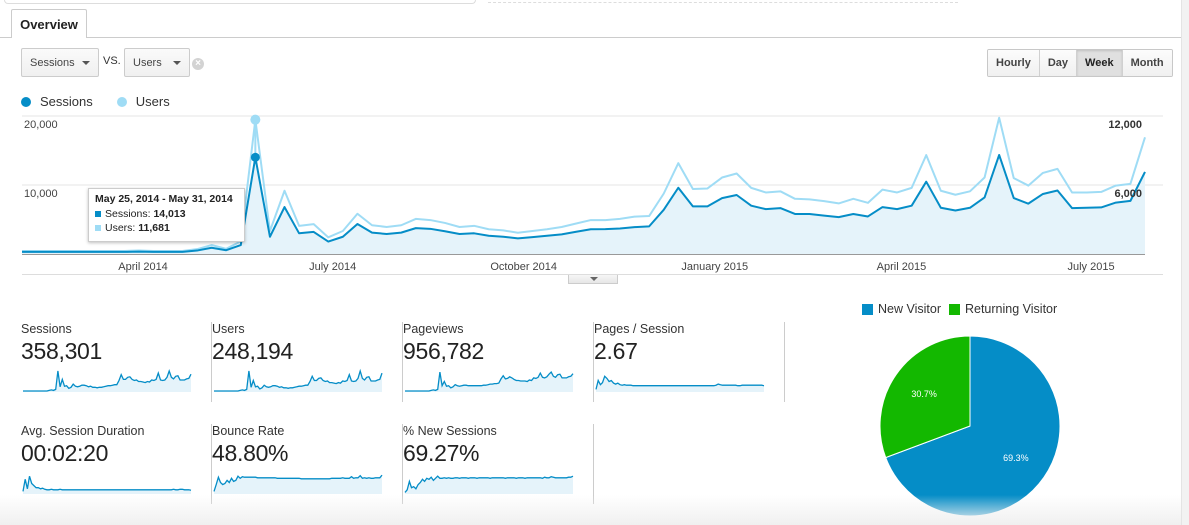 Image resolution: width=1189 pixels, height=525 pixels. Describe the element at coordinates (46, 329) in the screenshot. I see `metric-label: Sessions` at that location.